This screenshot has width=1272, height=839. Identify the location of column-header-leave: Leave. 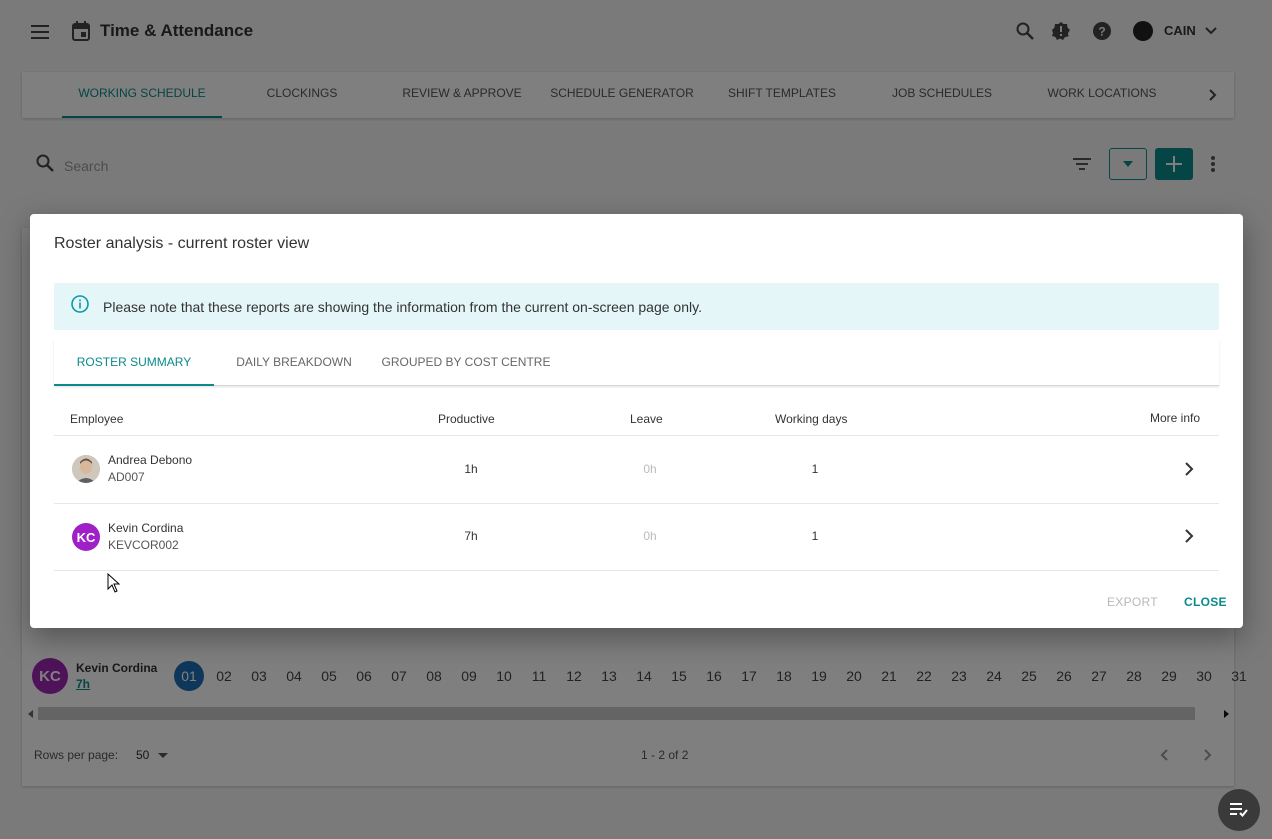
(646, 419).